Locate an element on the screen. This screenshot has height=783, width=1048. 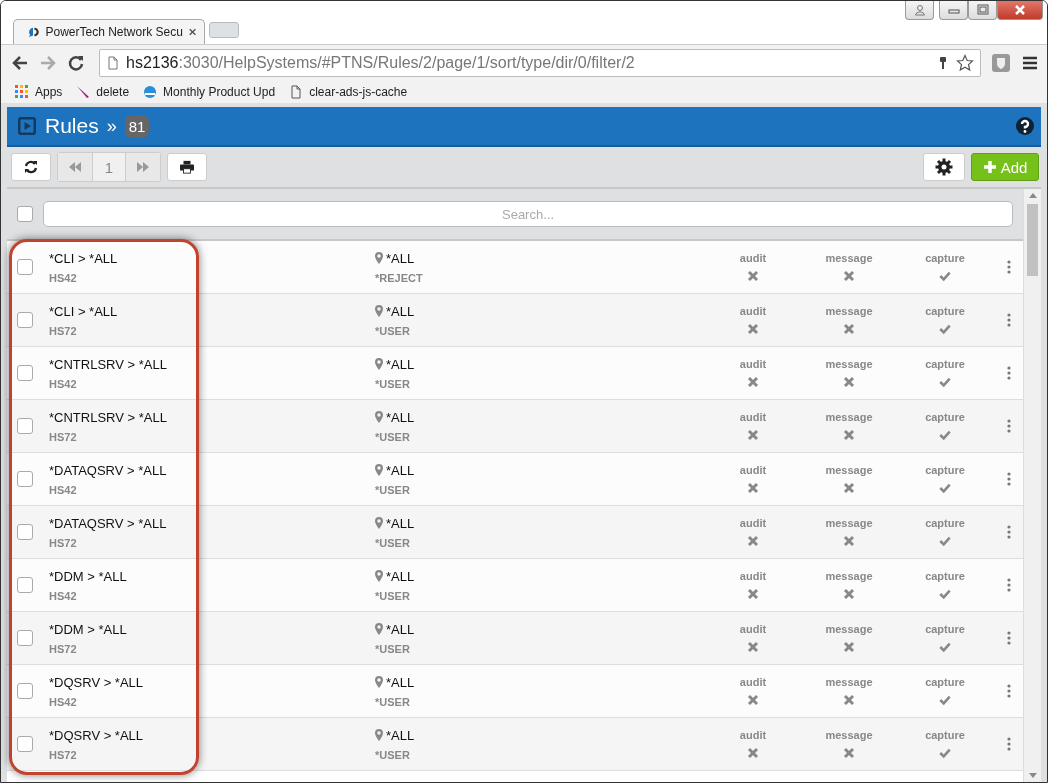
close-window-button is located at coordinates (1020, 10).